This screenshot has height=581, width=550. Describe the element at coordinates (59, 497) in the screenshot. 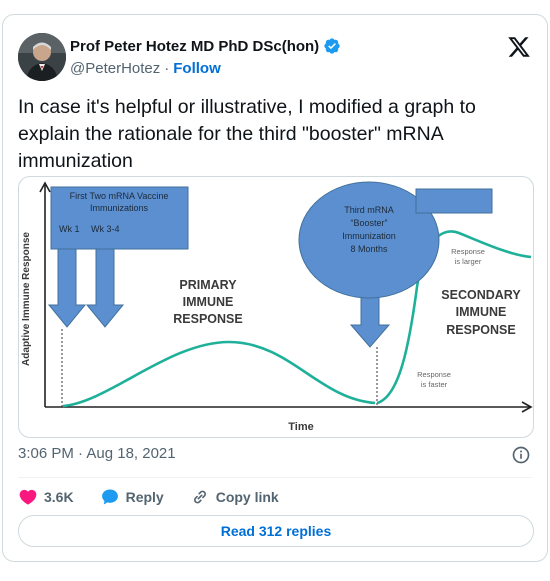

I see `likes-count: 3.6K` at that location.